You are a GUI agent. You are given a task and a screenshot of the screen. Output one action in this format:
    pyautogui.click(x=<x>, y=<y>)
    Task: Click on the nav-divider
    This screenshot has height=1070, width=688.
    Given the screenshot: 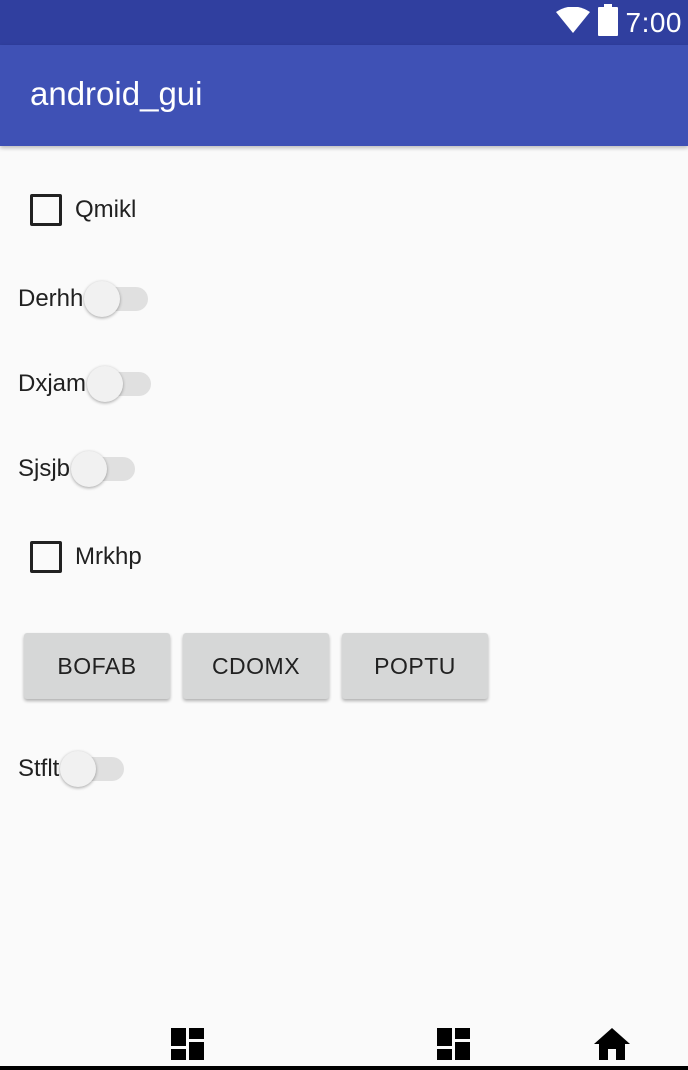 What is the action you would take?
    pyautogui.click(x=344, y=1068)
    